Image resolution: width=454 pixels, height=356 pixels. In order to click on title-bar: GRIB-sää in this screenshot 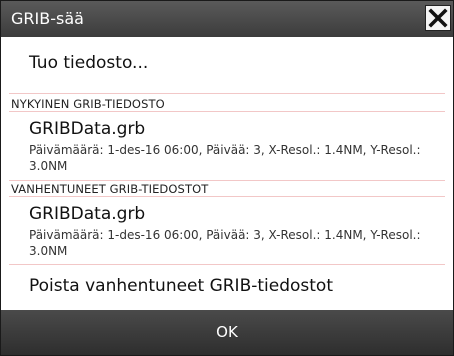, I will do `click(227, 19)`.